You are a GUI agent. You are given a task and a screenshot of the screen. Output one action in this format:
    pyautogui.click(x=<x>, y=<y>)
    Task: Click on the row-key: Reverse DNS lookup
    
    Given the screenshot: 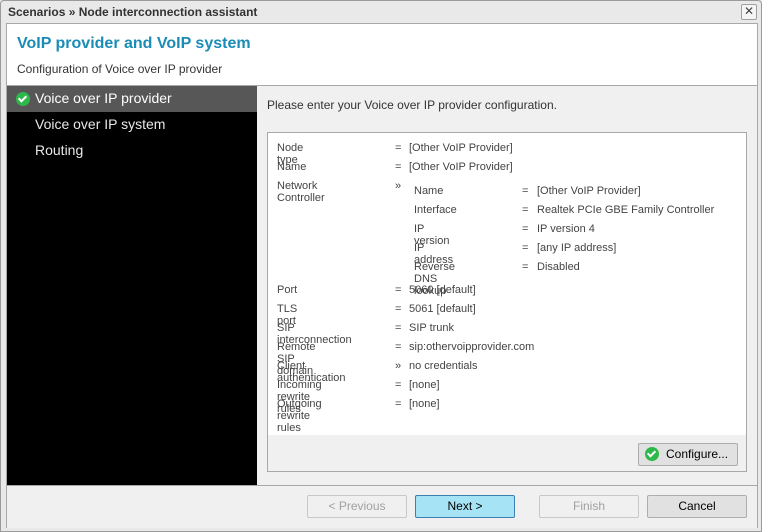 What is the action you would take?
    pyautogui.click(x=434, y=279)
    